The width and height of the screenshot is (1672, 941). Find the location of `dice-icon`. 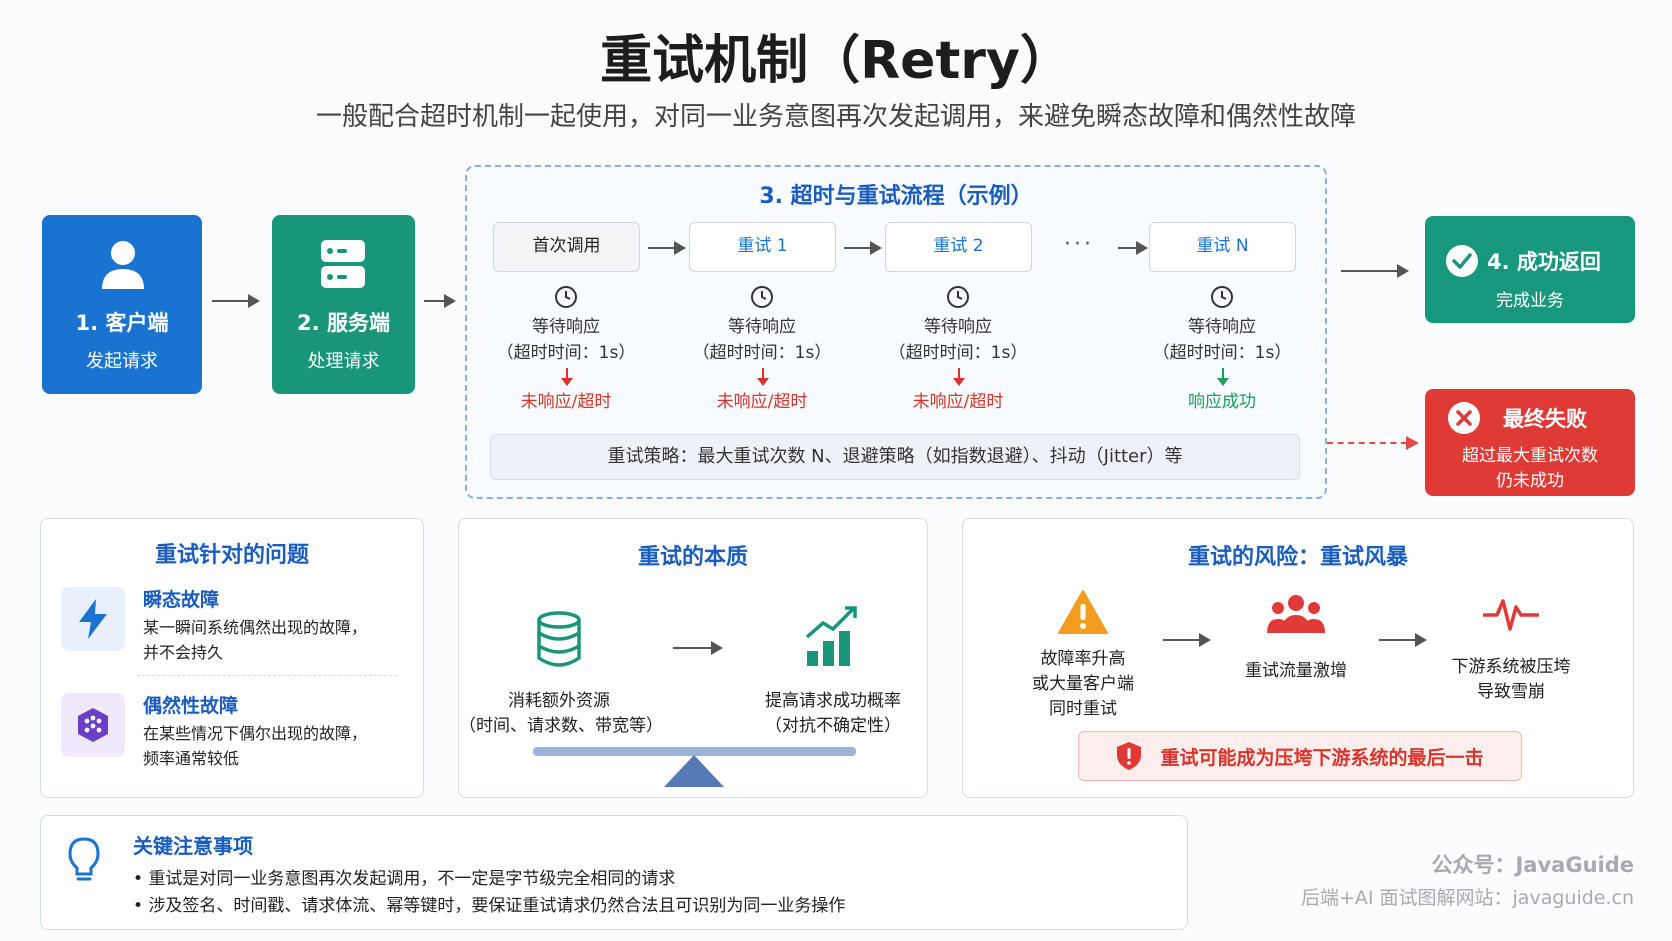

dice-icon is located at coordinates (93, 725).